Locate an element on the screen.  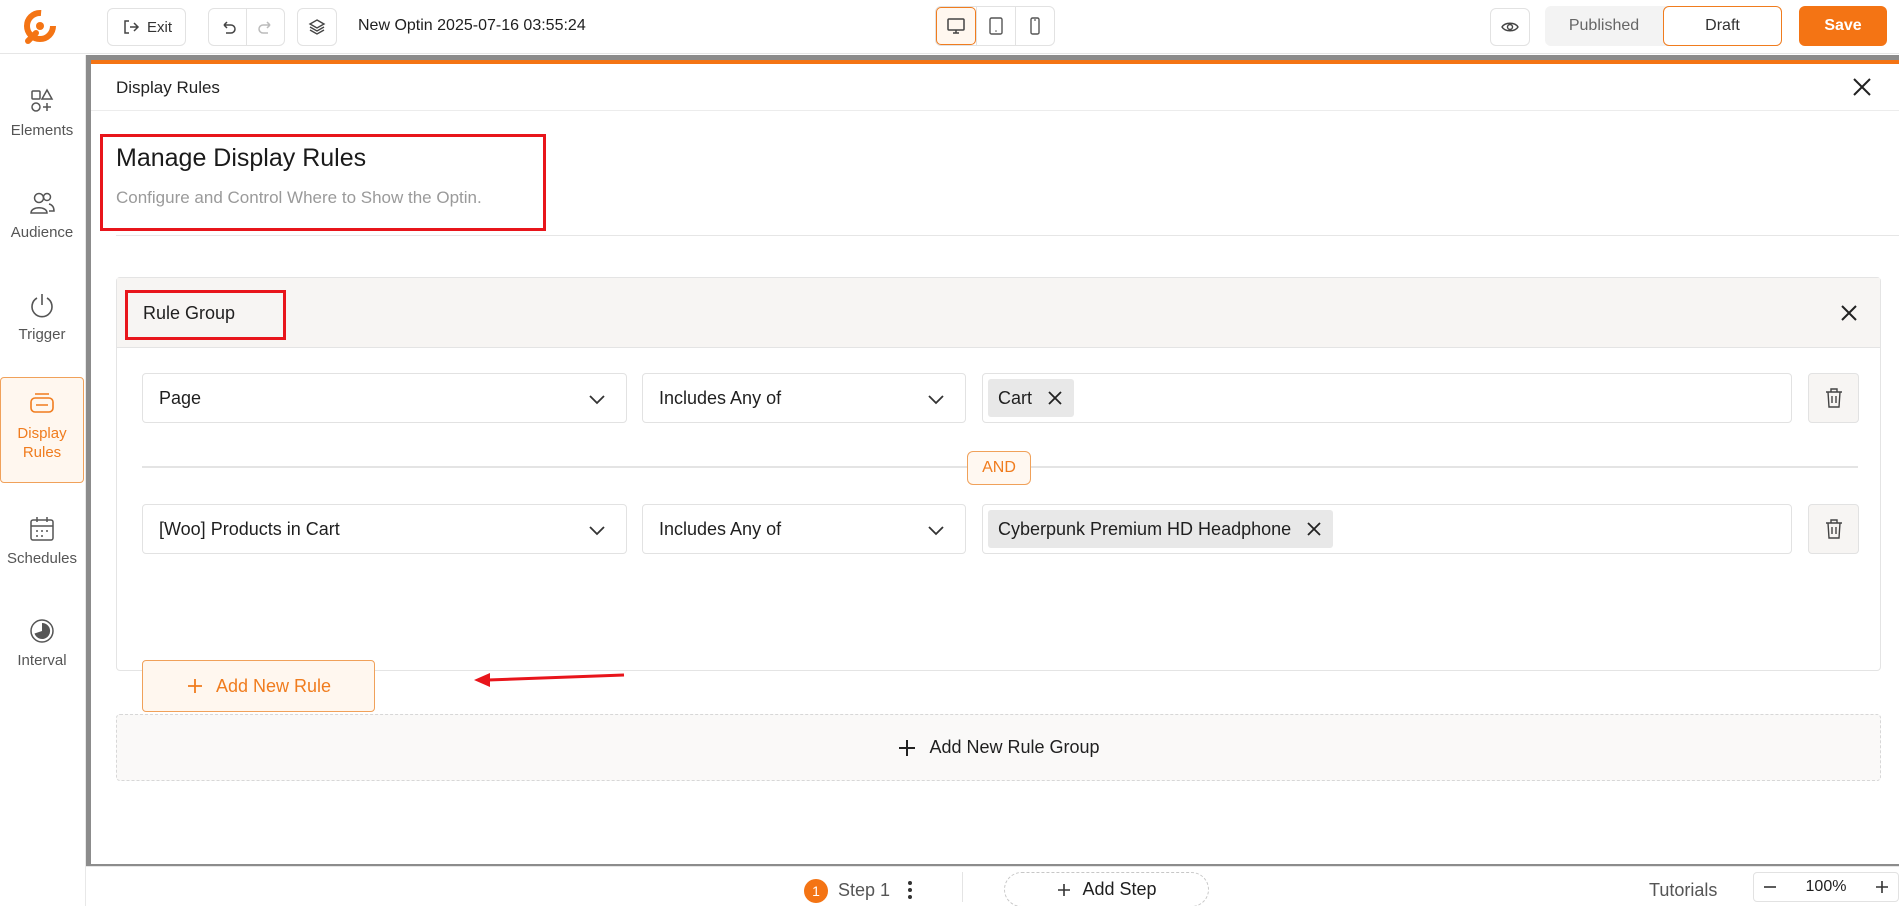
zoom-in-icon is located at coordinates (1882, 887).